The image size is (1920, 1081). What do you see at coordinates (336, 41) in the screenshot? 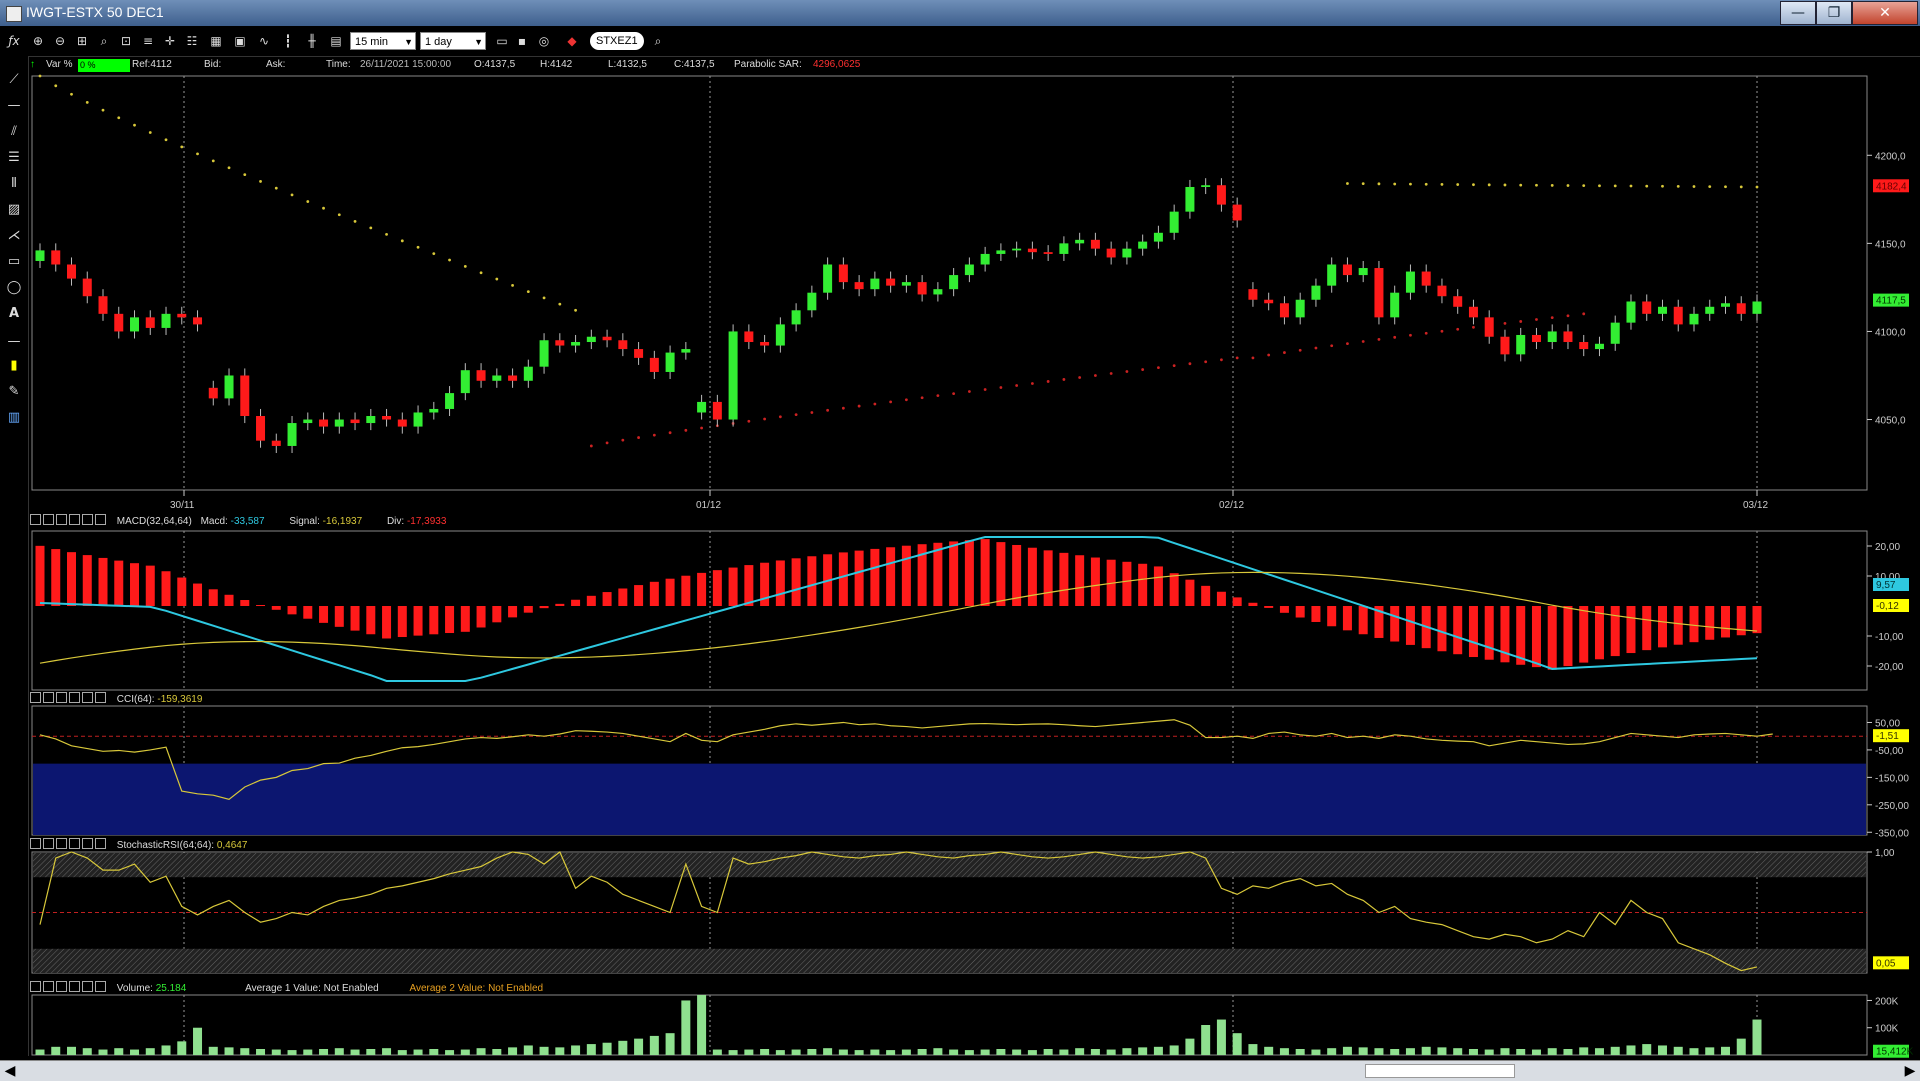
I see `sheet-icon: ▤` at bounding box center [336, 41].